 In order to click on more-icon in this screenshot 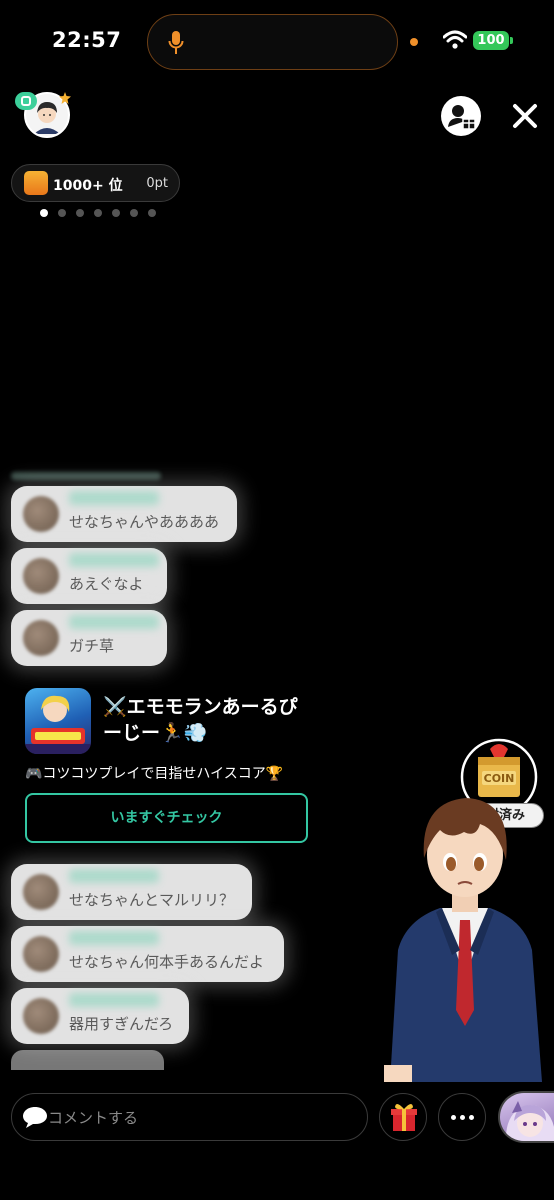, I will do `click(462, 1117)`.